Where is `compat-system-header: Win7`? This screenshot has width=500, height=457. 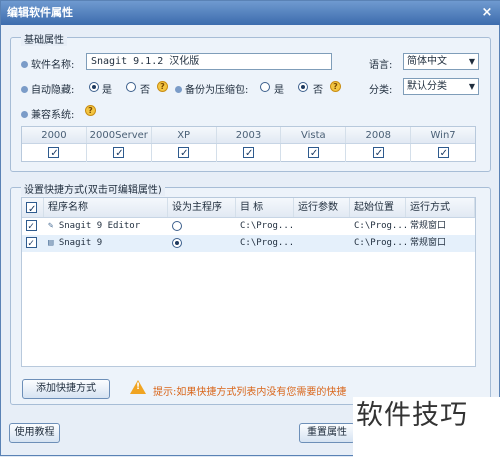 compat-system-header: Win7 is located at coordinates (443, 135).